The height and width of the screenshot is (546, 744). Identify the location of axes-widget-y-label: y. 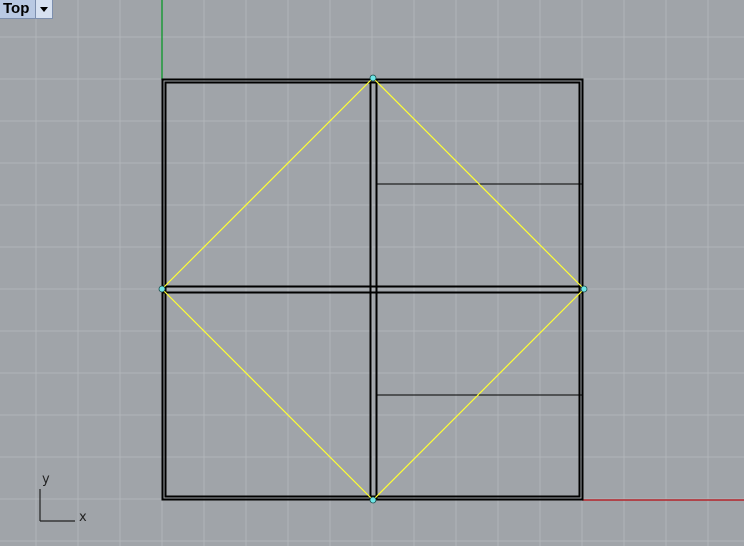
(46, 479).